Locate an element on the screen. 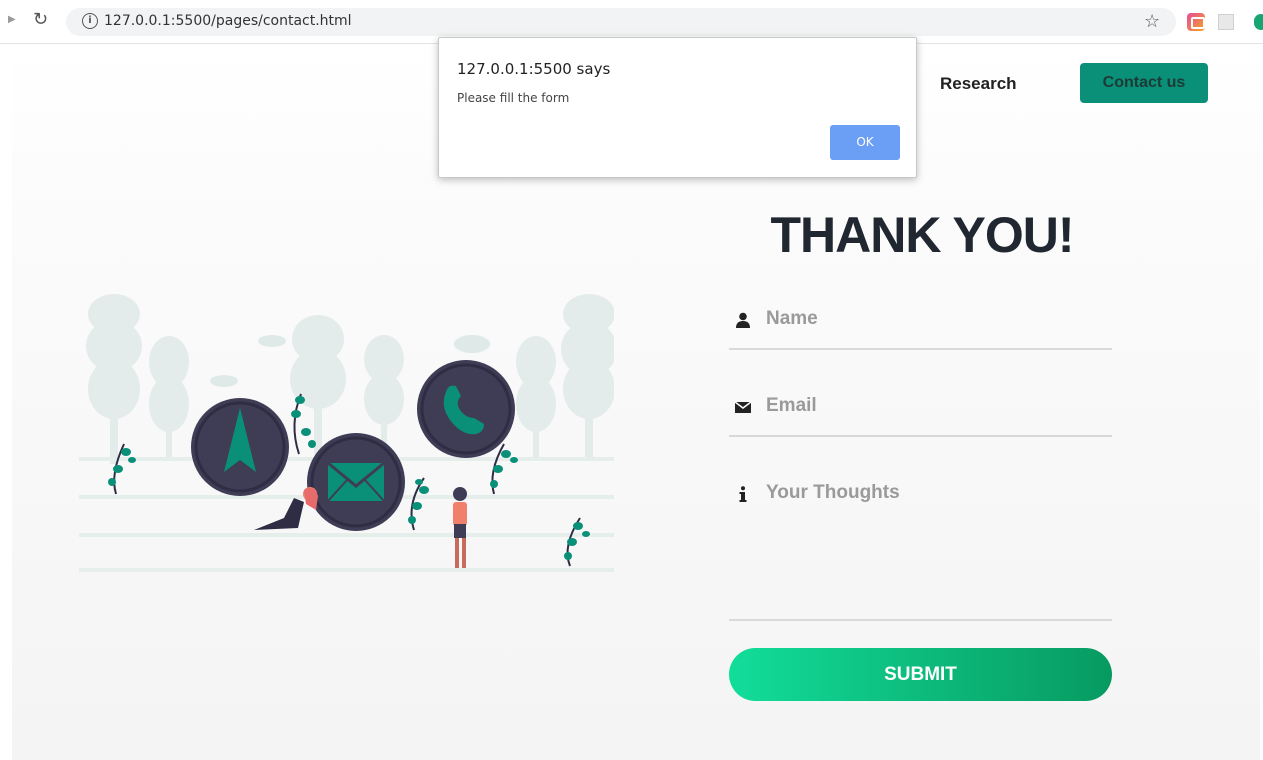  bookmark-star-icon: ☆ is located at coordinates (1152, 21).